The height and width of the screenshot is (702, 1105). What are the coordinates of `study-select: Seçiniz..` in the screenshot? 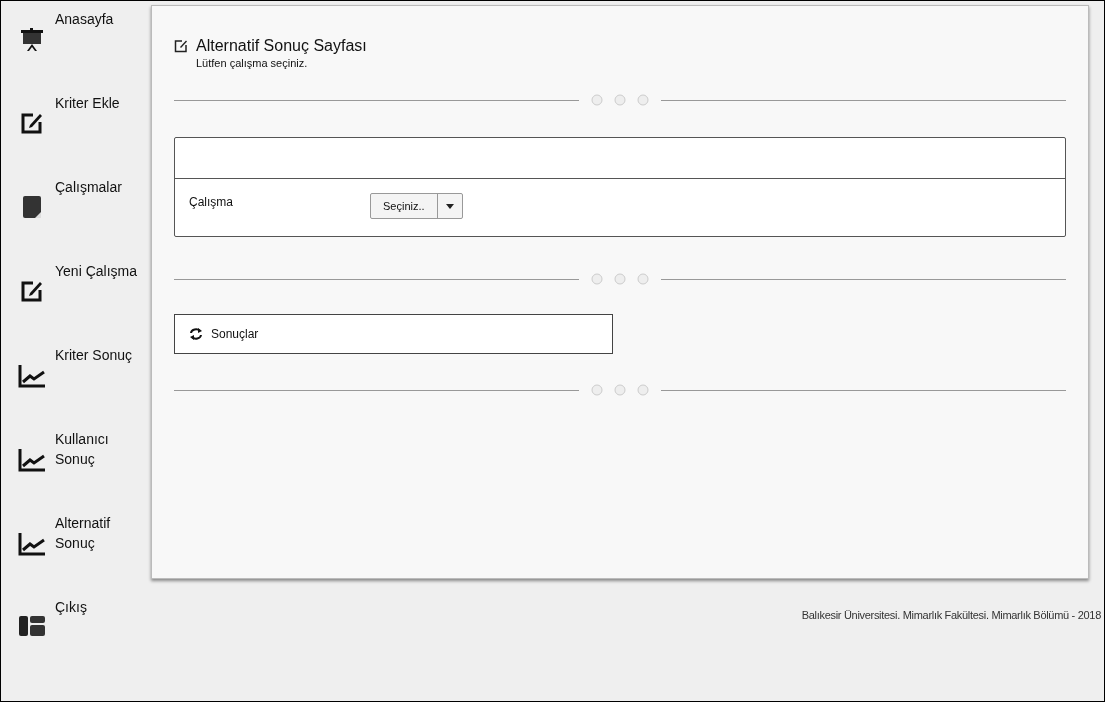 It's located at (416, 206).